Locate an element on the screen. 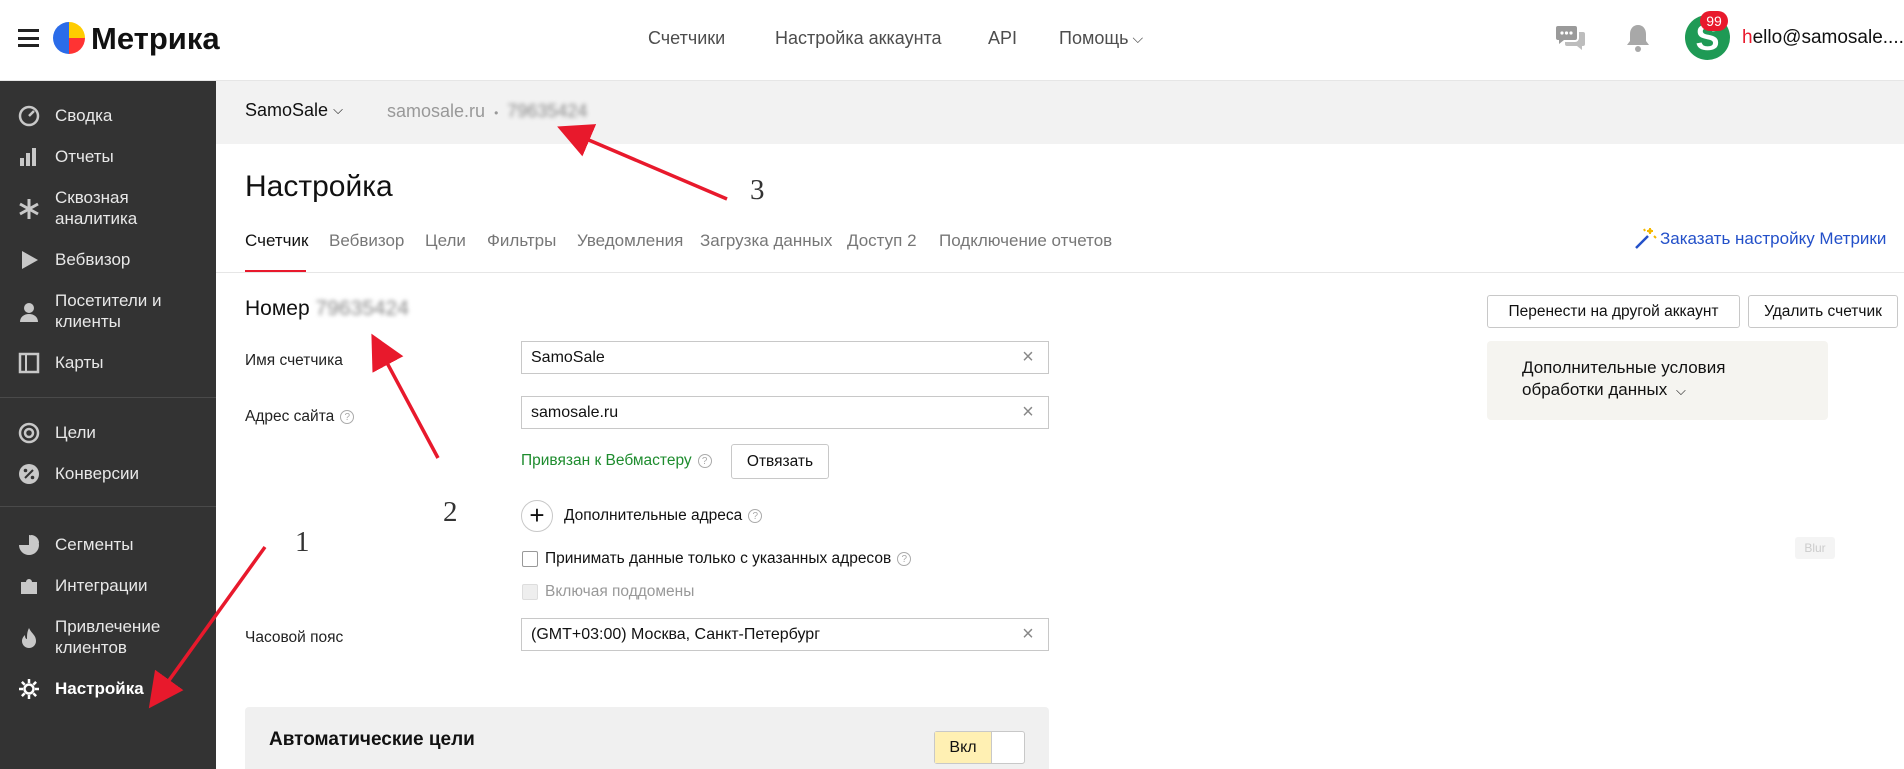 The width and height of the screenshot is (1904, 769). toggle-on-label: Вкл is located at coordinates (963, 747).